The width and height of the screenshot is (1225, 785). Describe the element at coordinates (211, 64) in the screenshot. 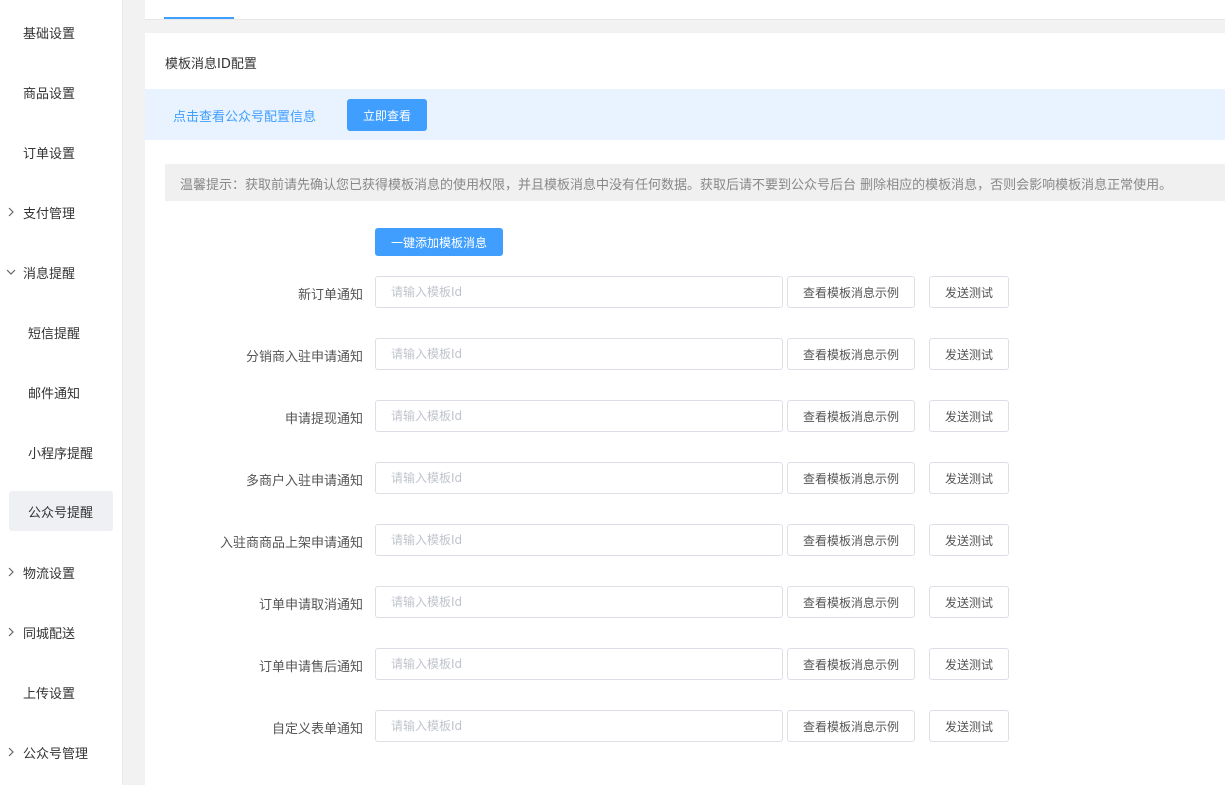

I see `page-title: 模板消息ID配置` at that location.